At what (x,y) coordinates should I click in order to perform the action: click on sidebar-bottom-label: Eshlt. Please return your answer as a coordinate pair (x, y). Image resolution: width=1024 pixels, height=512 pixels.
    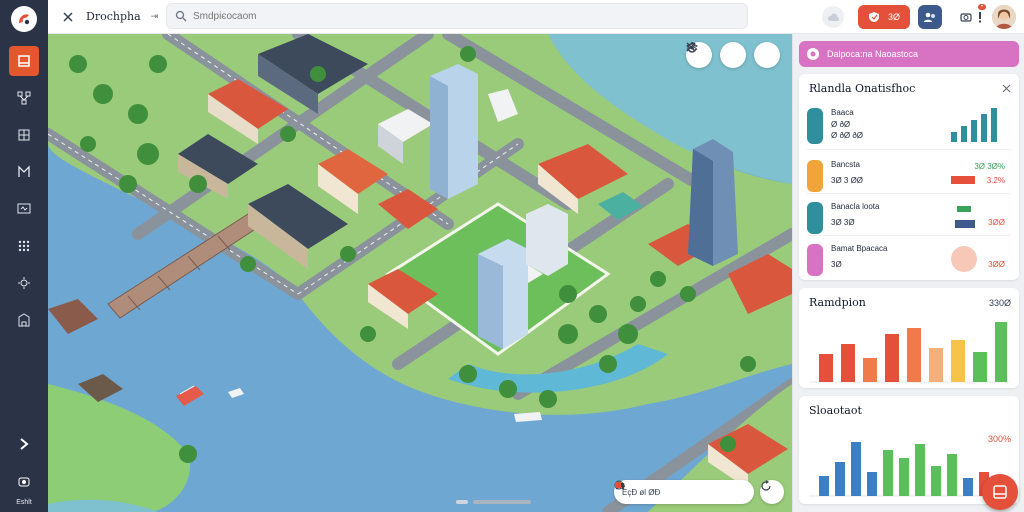
    Looking at the image, I should click on (24, 502).